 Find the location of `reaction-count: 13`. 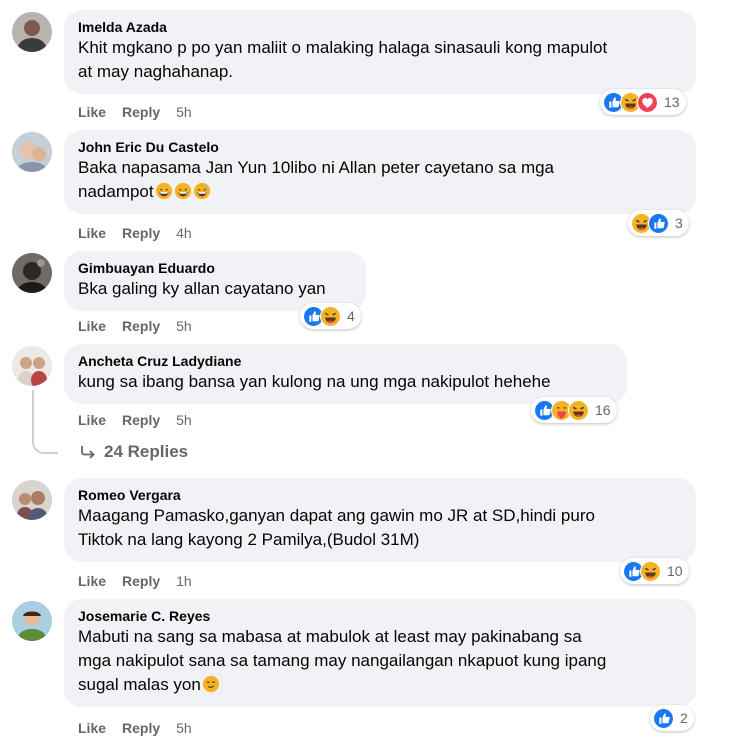

reaction-count: 13 is located at coordinates (672, 102).